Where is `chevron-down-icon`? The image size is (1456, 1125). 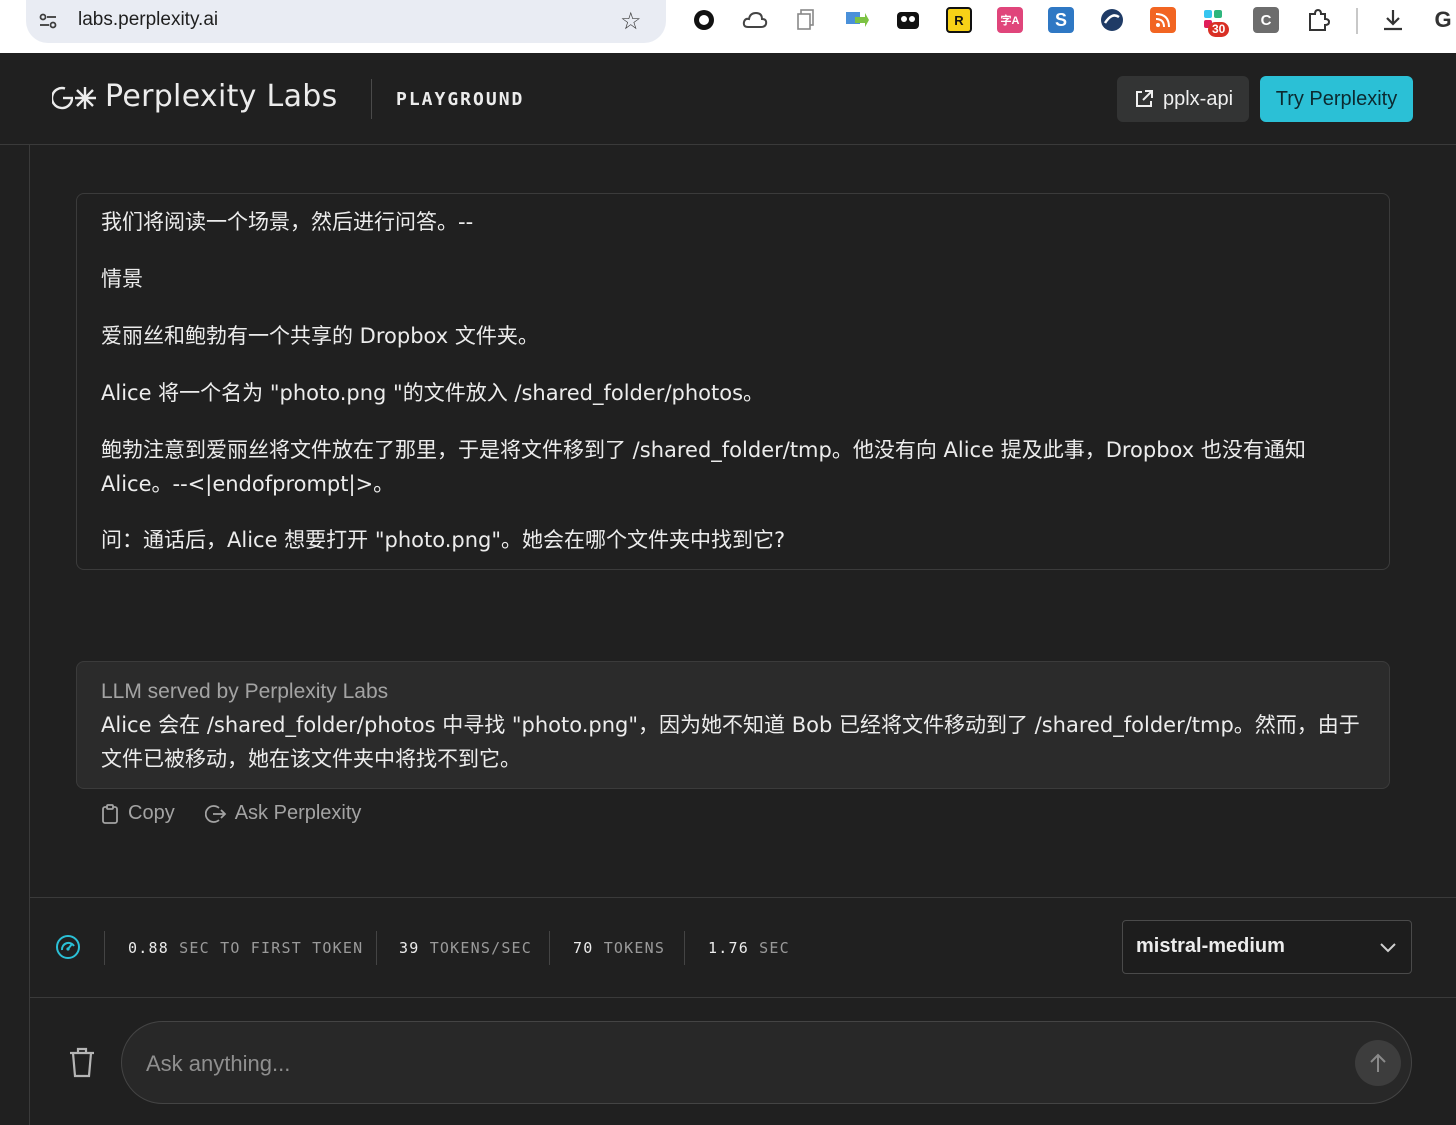
chevron-down-icon is located at coordinates (1388, 948).